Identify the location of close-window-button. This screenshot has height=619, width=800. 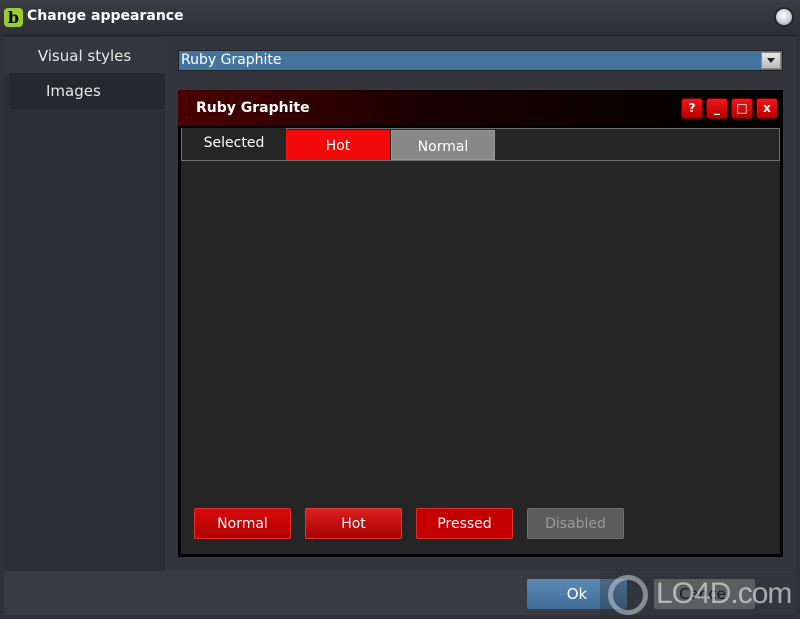
(784, 17).